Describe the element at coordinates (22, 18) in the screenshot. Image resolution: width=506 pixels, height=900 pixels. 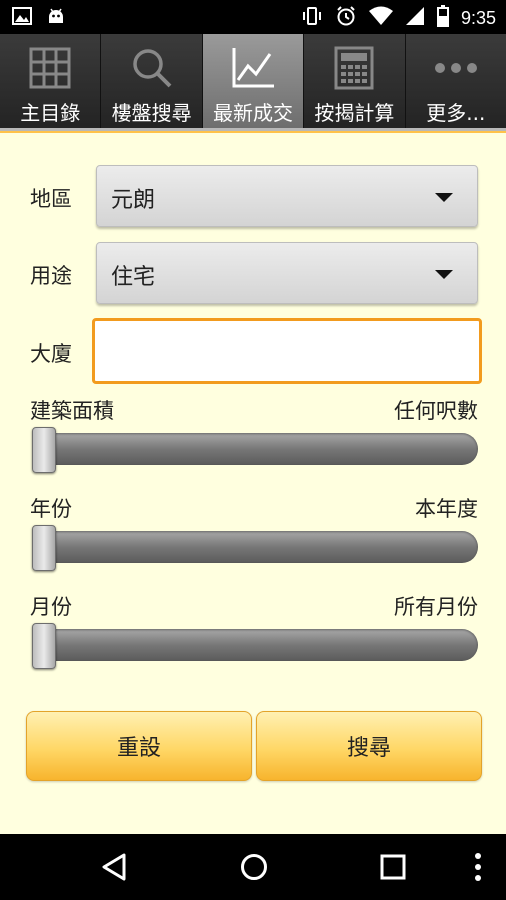
I see `image-icon` at that location.